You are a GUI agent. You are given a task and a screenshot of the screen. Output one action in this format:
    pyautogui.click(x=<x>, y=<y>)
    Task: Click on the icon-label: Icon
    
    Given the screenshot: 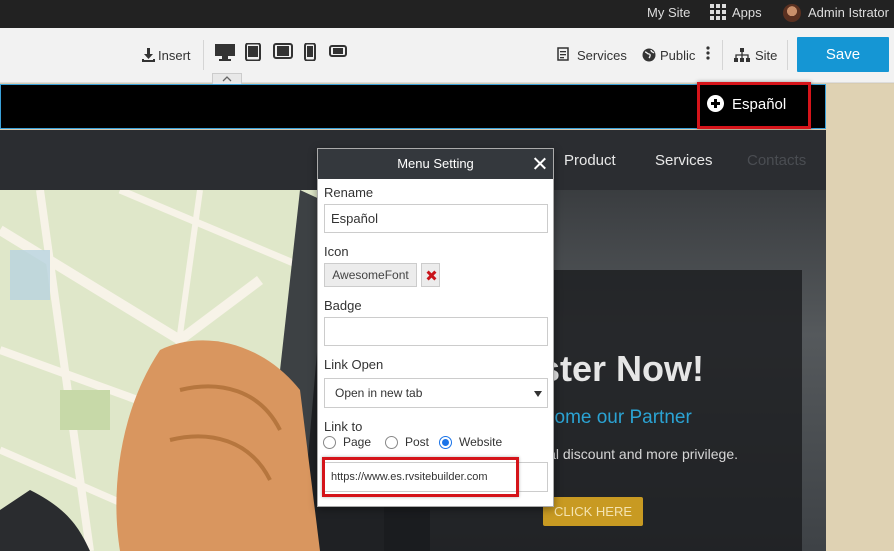 What is the action you would take?
    pyautogui.click(x=336, y=251)
    